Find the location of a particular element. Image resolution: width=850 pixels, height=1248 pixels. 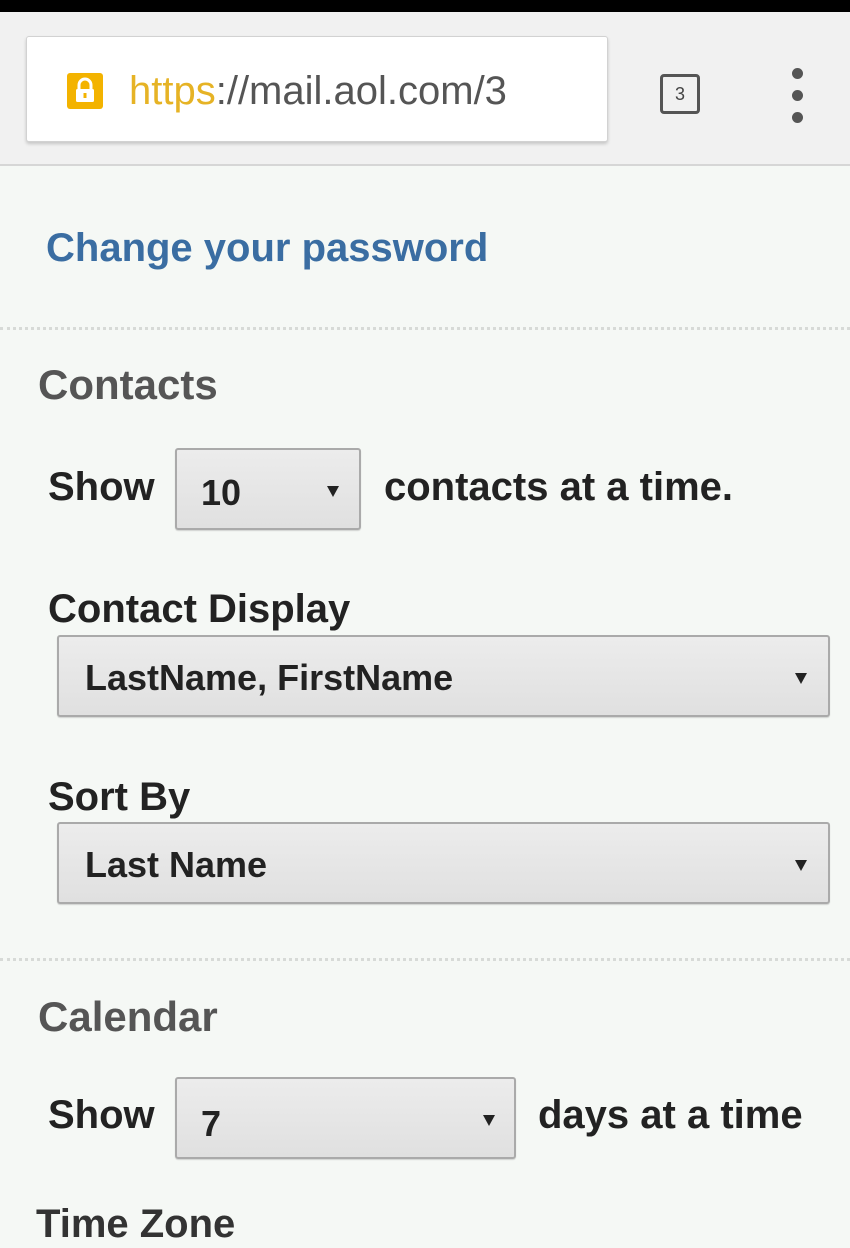

overflow-menu-icon is located at coordinates (798, 96).